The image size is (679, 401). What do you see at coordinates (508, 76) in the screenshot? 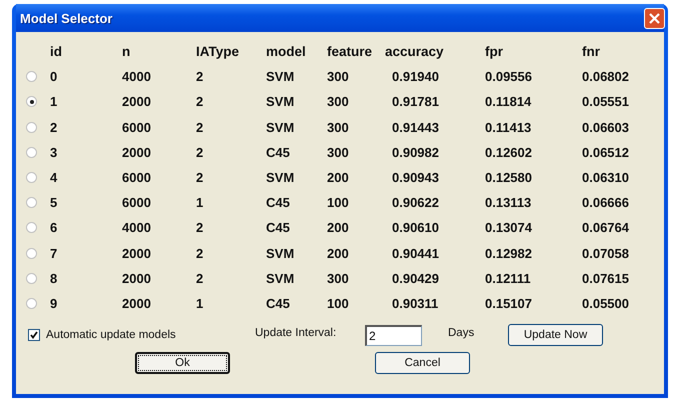
I see `table-cell: 0.09556` at bounding box center [508, 76].